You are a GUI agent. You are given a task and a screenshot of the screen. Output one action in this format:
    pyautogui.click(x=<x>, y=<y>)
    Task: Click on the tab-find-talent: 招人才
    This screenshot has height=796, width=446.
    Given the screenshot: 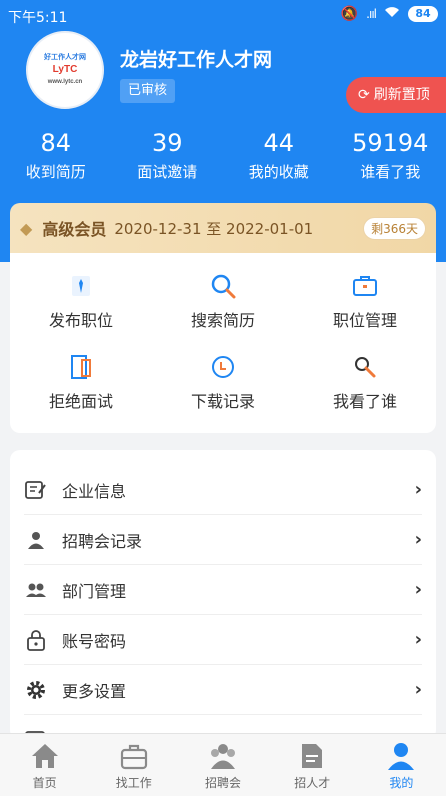 What is the action you would take?
    pyautogui.click(x=312, y=765)
    